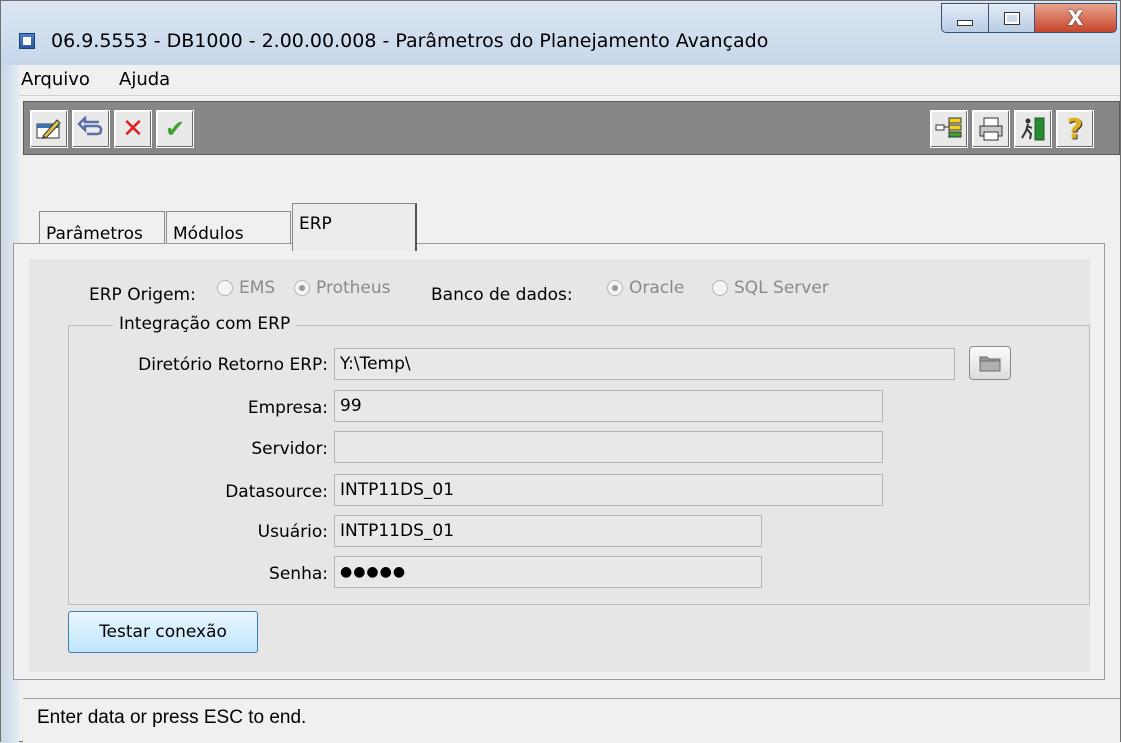  I want to click on folder-icon, so click(990, 364).